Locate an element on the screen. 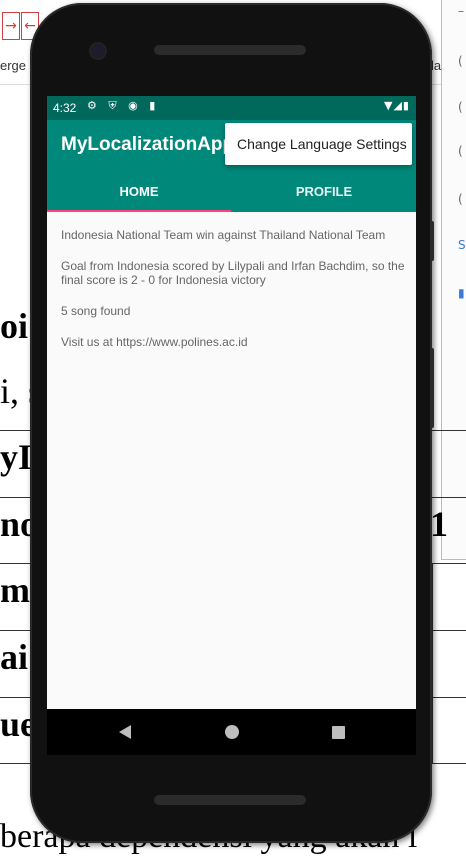  website-link: Visit us at https://www.polines.ac.id is located at coordinates (233, 342).